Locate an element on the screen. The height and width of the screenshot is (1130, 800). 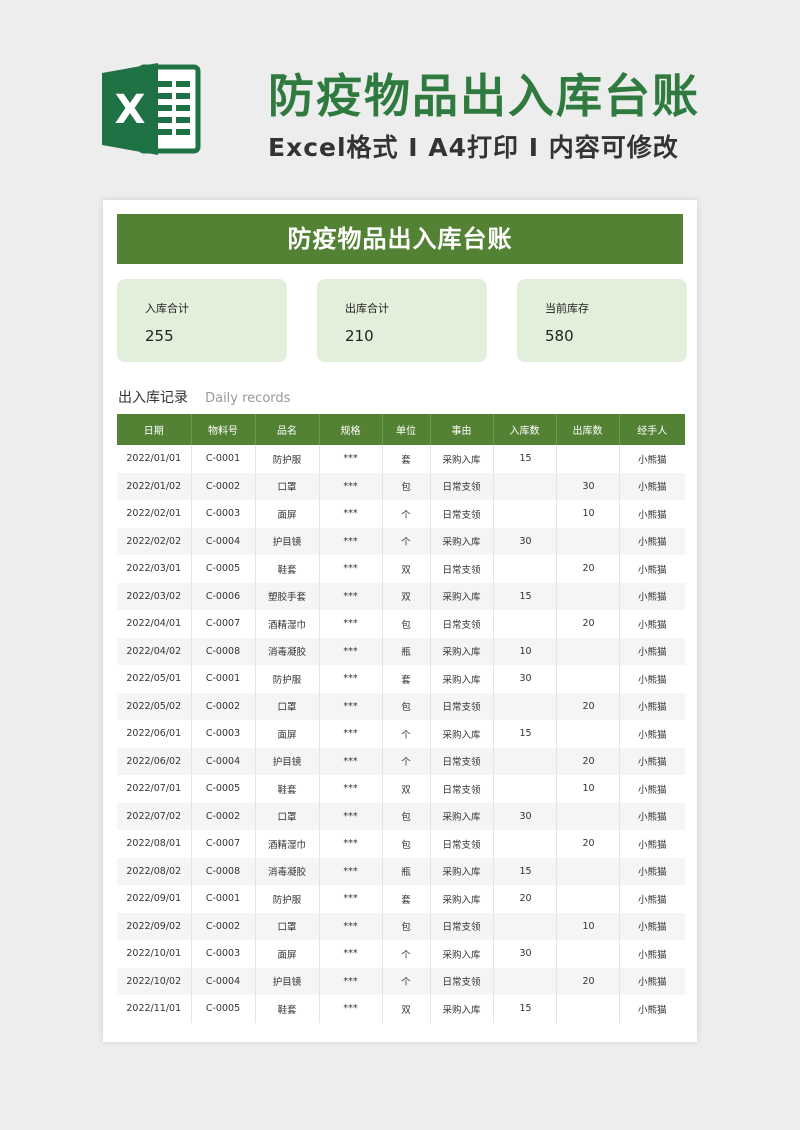
table-row: 2022/09/02 C-0002 口罩 *** 包日常支领 10 小熊猫 is located at coordinates (401, 926).